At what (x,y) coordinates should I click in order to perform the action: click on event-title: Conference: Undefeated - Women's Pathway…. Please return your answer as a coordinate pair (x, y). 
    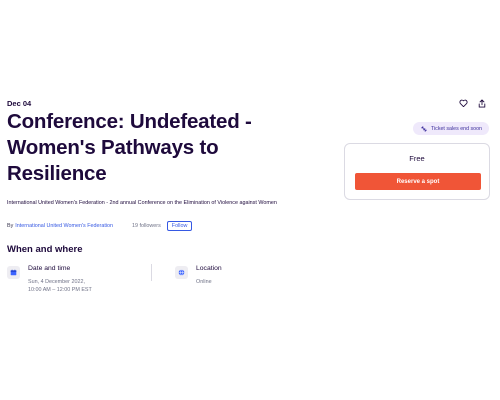
    Looking at the image, I should click on (129, 147).